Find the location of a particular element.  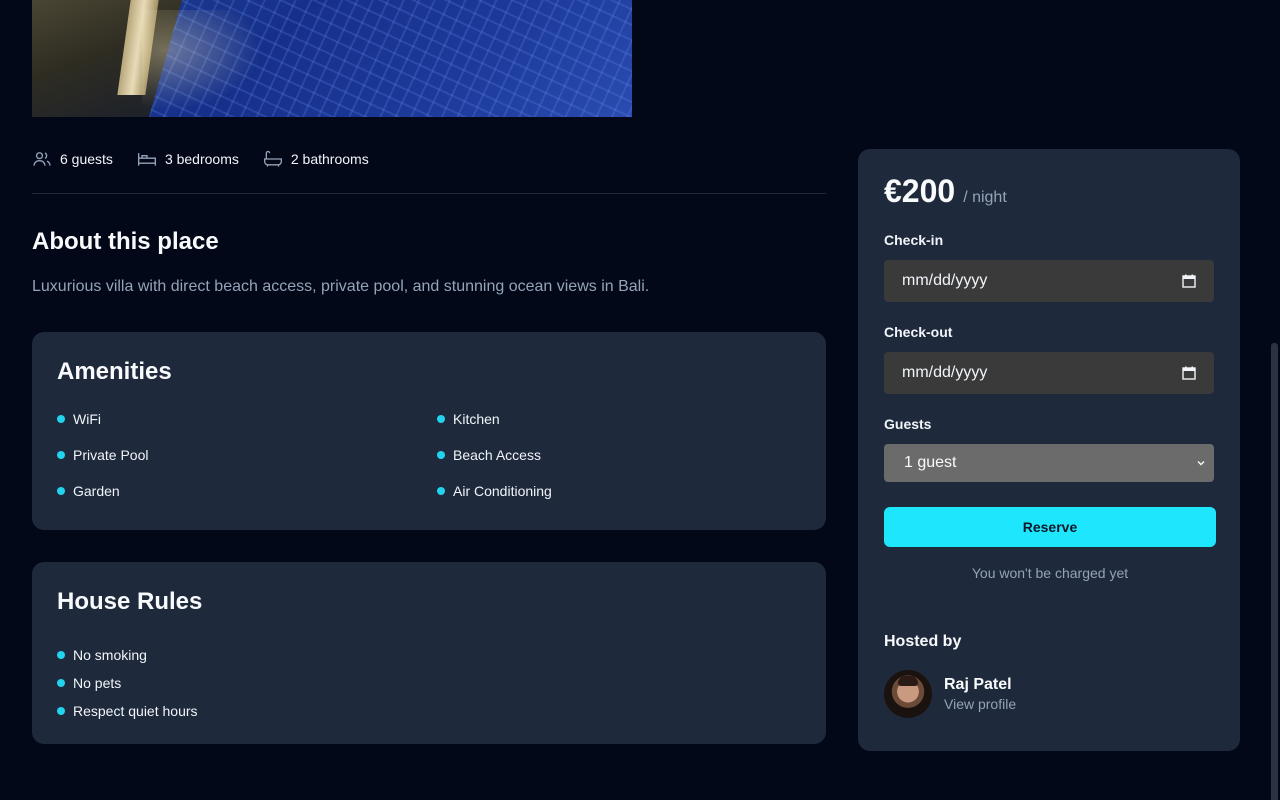

reserve-button: Reserve is located at coordinates (1050, 527).